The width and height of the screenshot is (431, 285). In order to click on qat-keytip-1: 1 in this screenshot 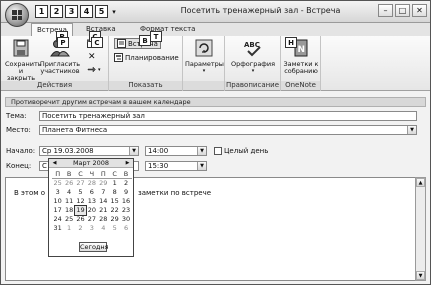, I will do `click(41, 11)`.